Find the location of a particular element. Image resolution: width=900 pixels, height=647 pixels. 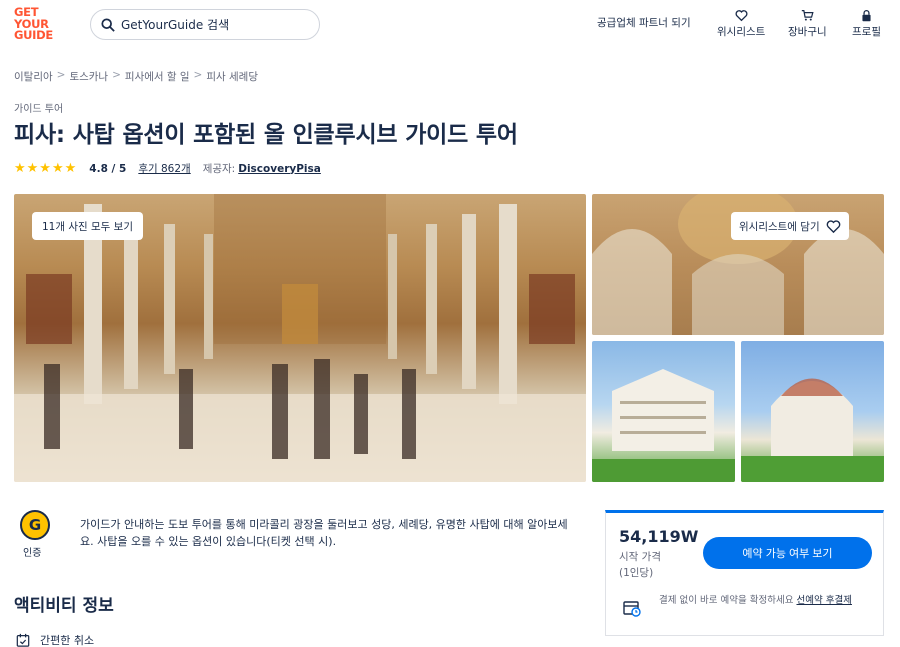

cart-button: 장바구니 is located at coordinates (807, 24).